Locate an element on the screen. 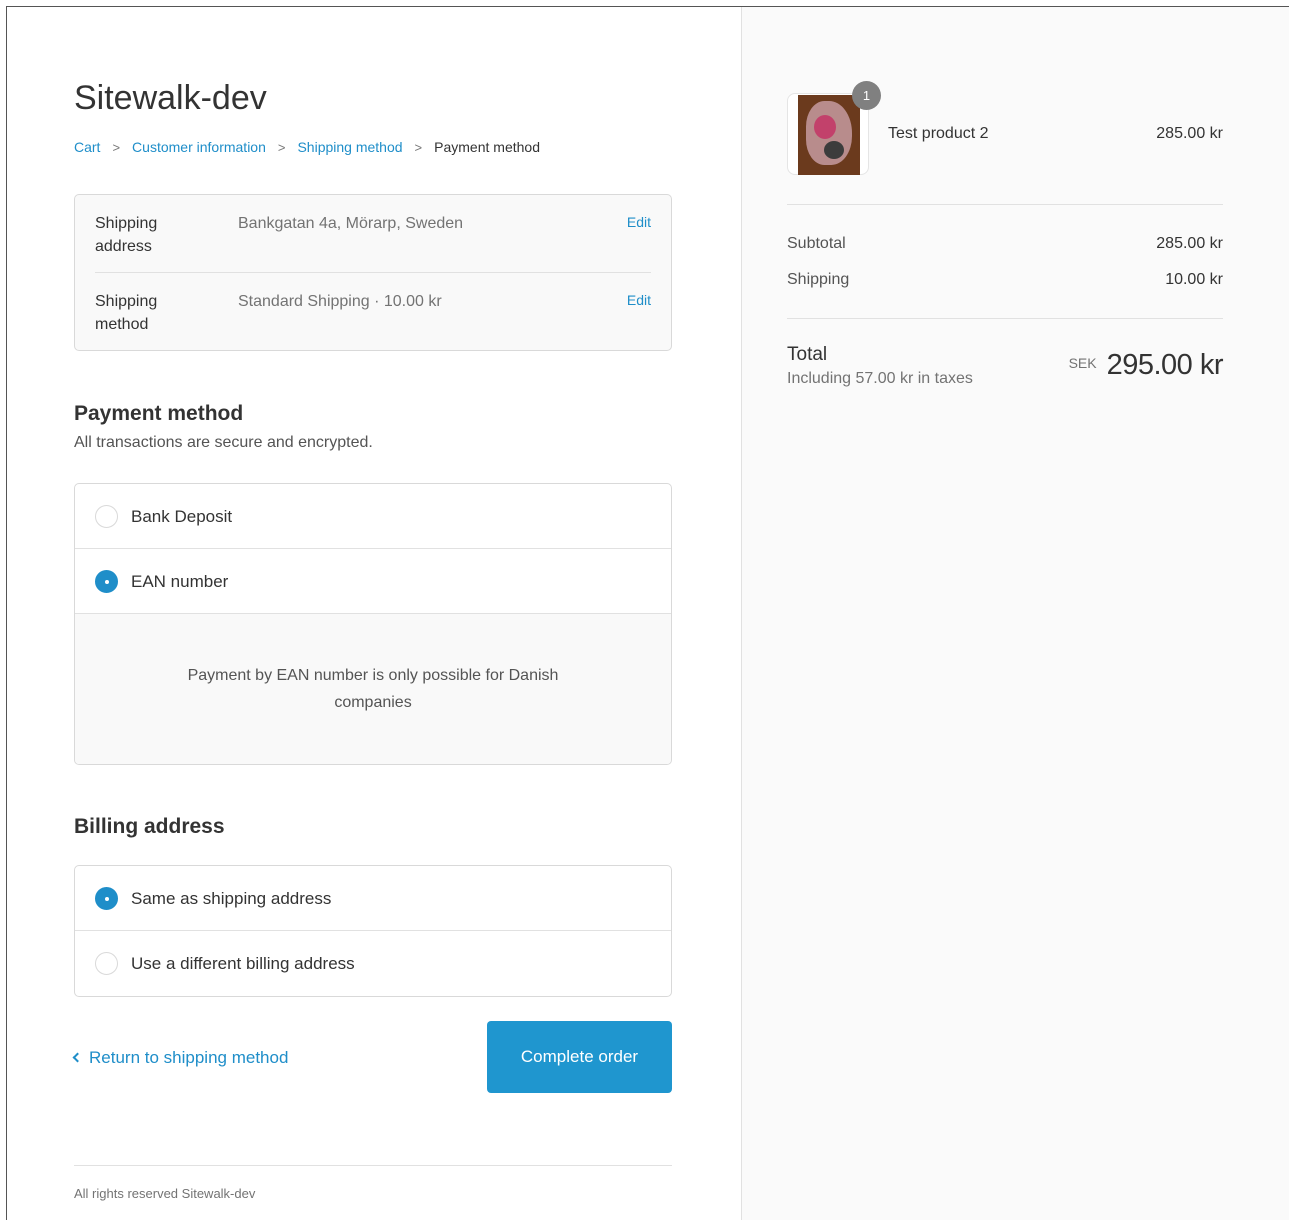 This screenshot has width=1289, height=1220. total-value: SEK 295.00 kr is located at coordinates (1146, 365).